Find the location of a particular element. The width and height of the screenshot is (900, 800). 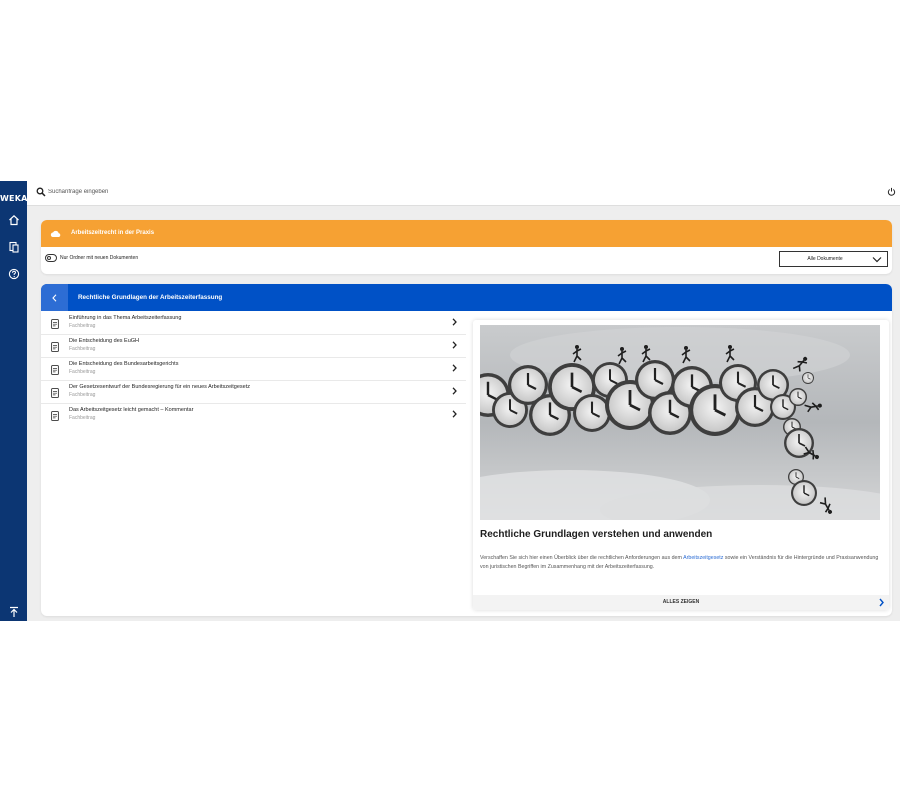

home-icon is located at coordinates (13, 219).